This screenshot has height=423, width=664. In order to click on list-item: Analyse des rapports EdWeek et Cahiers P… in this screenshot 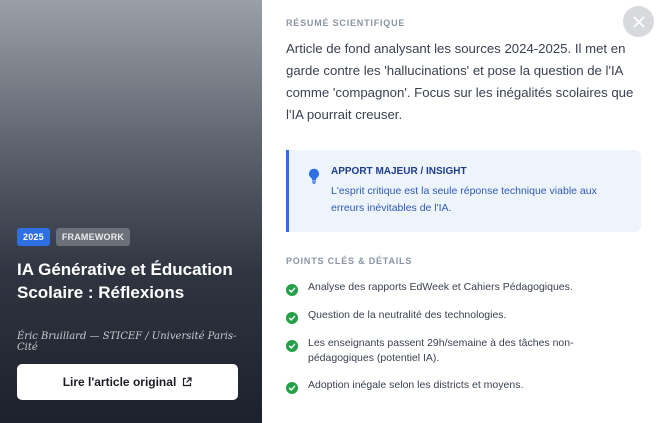, I will do `click(466, 288)`.